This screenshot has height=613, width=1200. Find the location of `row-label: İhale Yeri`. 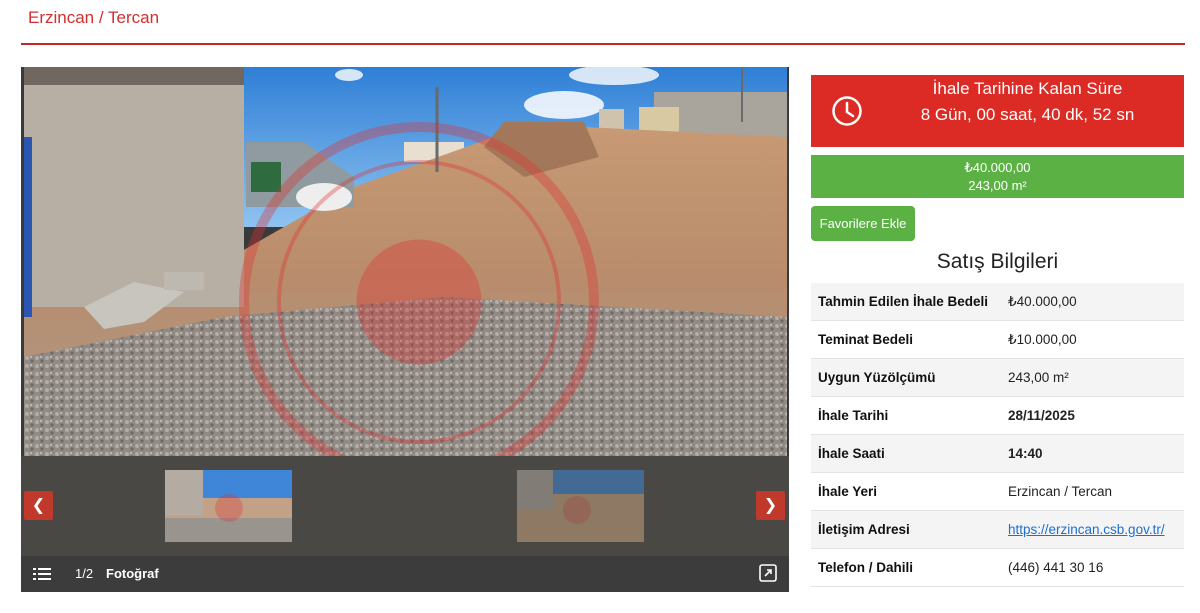

row-label: İhale Yeri is located at coordinates (906, 491).